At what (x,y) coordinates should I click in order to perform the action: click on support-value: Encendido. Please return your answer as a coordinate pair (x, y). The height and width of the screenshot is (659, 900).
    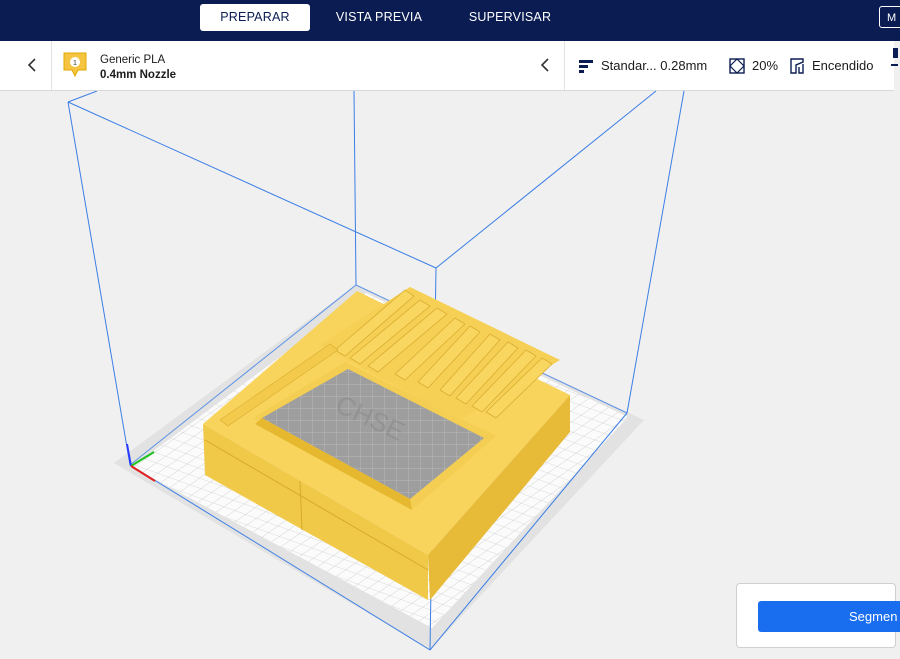
    Looking at the image, I should click on (843, 65).